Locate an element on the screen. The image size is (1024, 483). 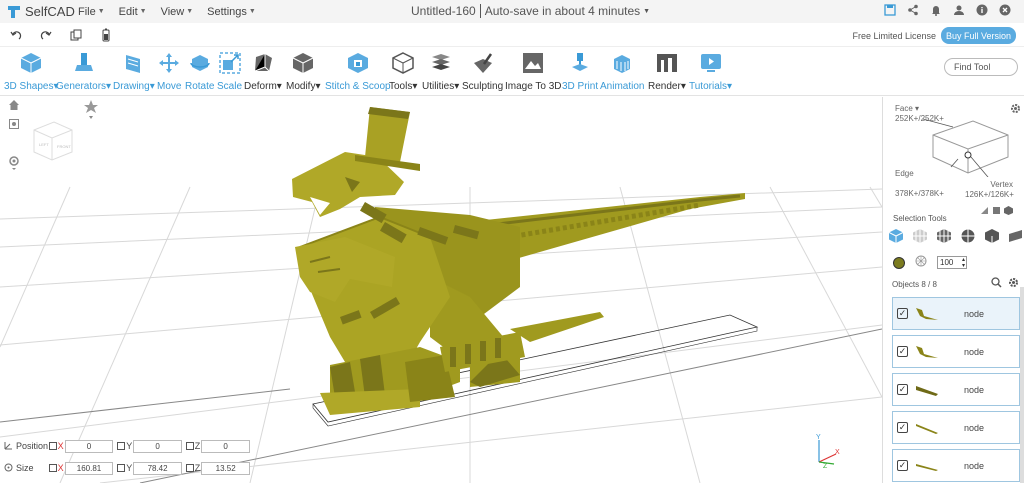
selection-tools-row is located at coordinates (956, 236).